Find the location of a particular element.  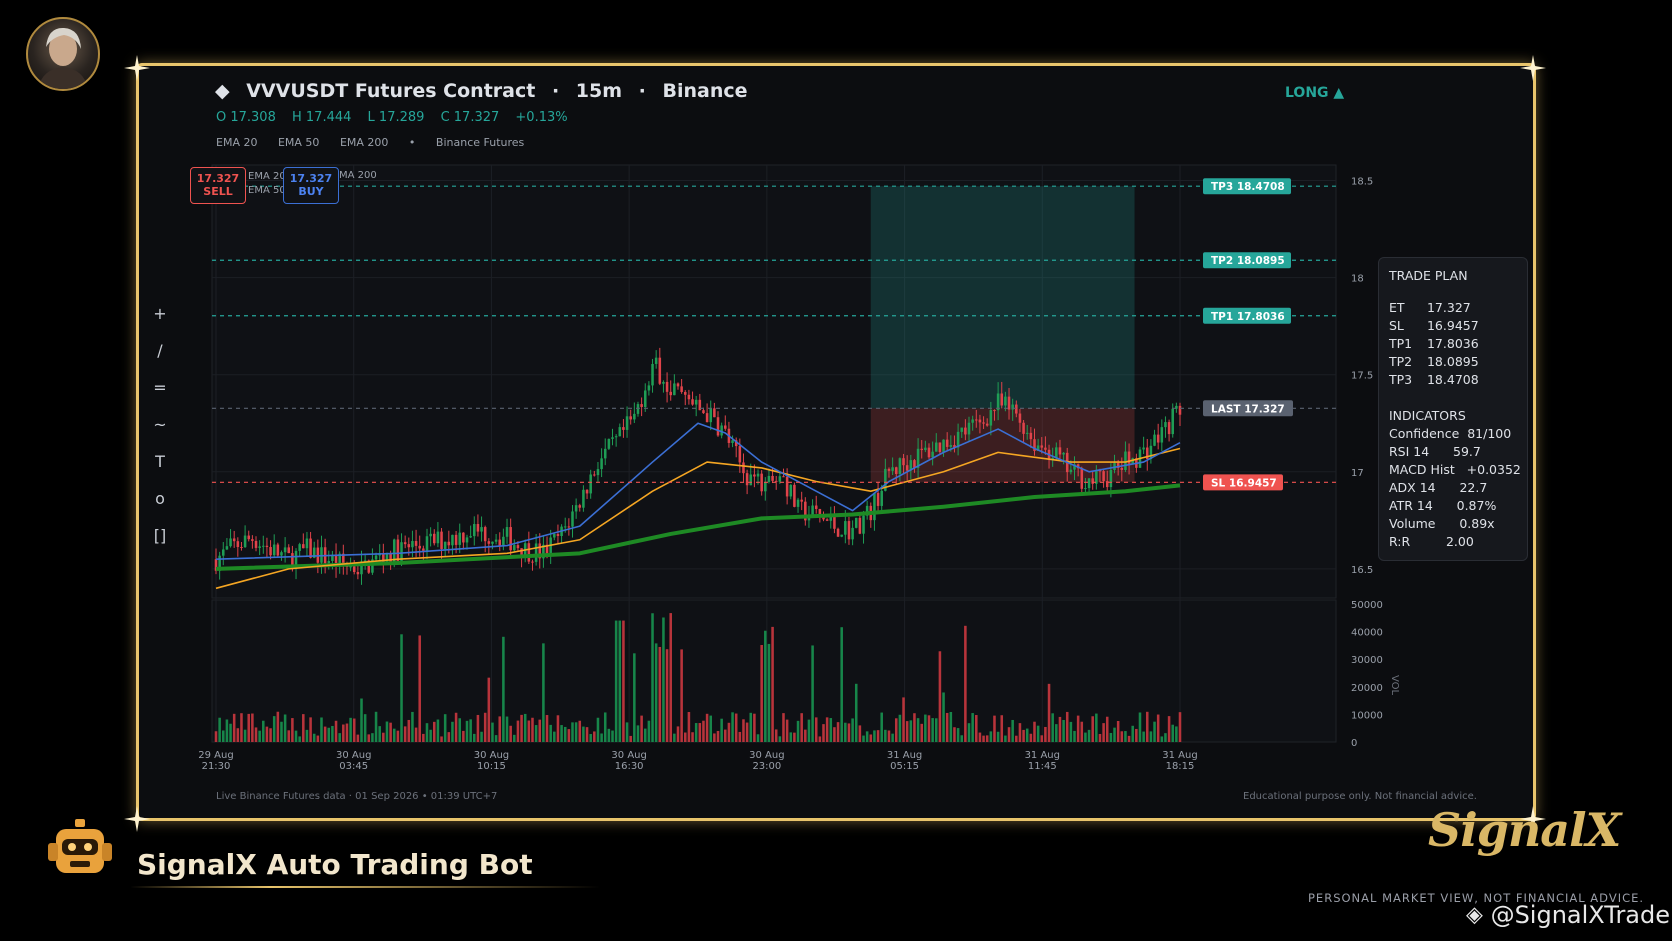

social-handle: ◈ @SignalXTrader is located at coordinates (1569, 914).